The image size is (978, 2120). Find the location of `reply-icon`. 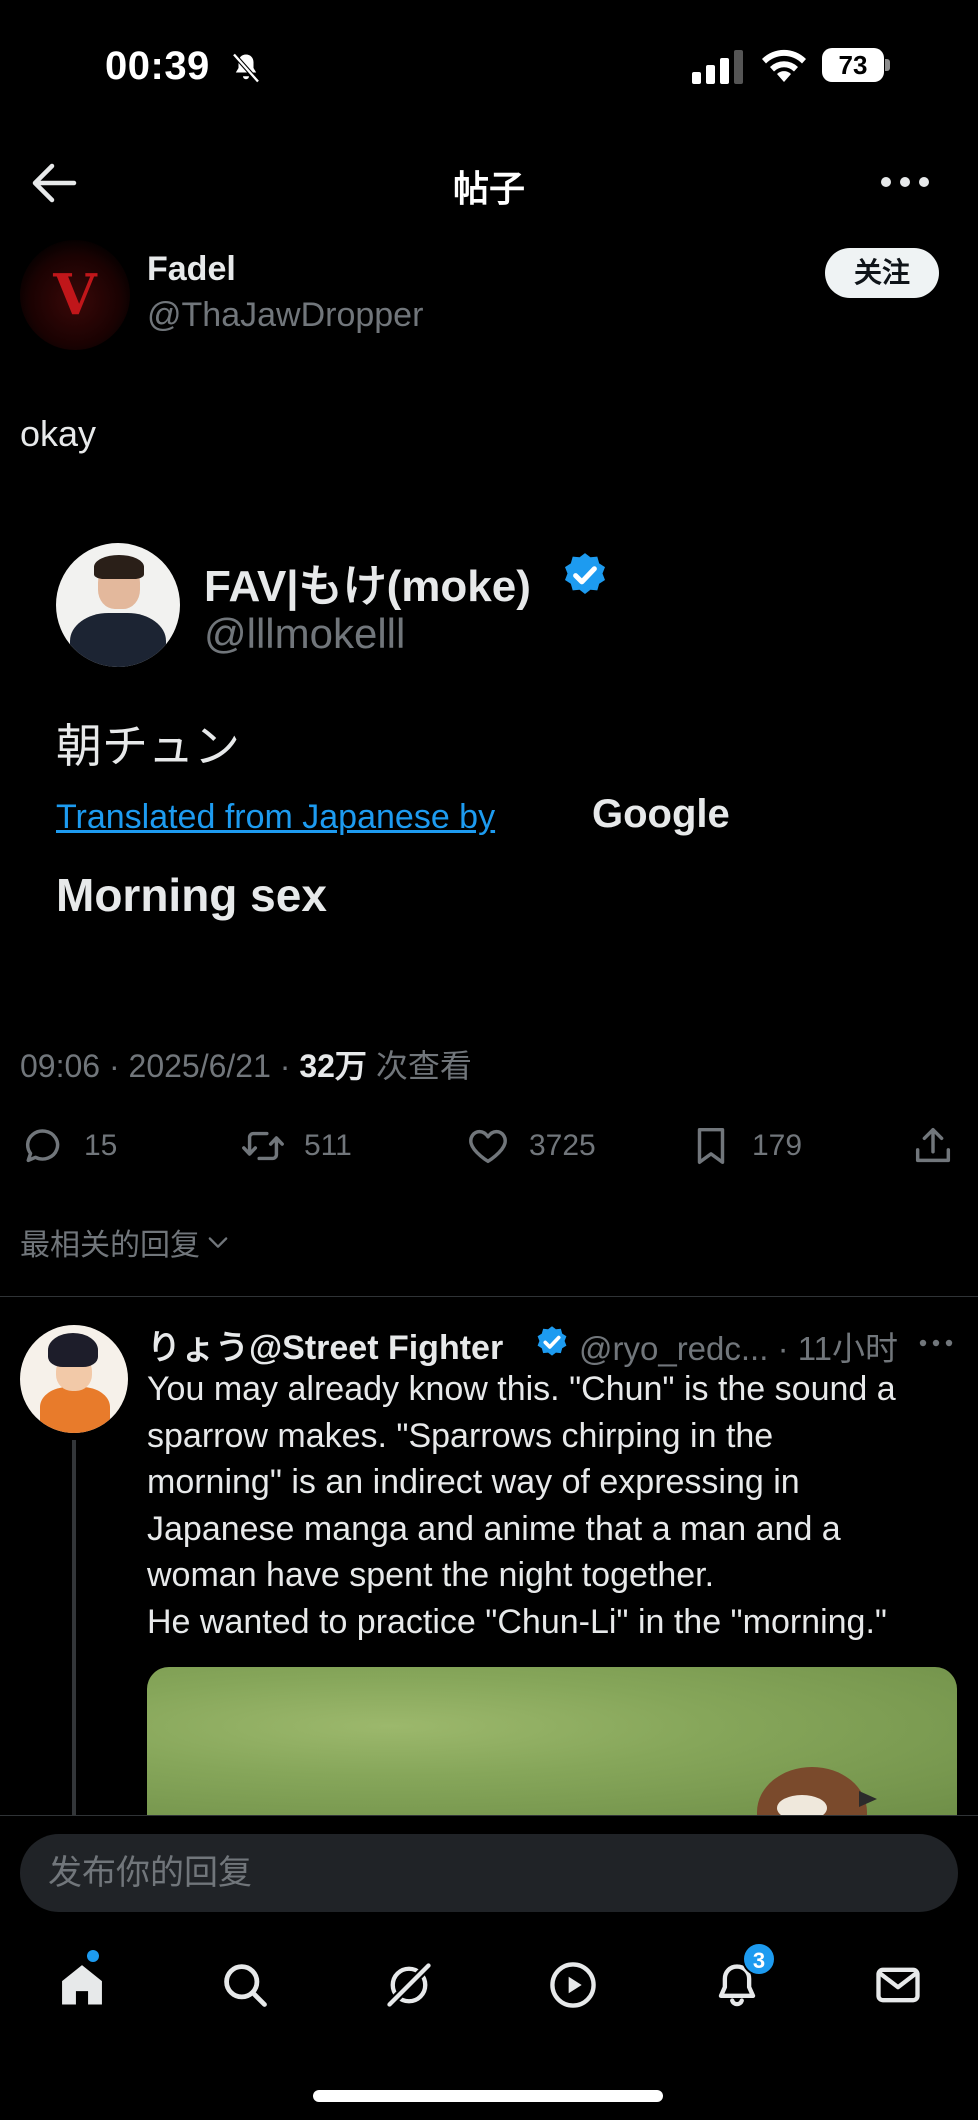

reply-icon is located at coordinates (42, 1146).